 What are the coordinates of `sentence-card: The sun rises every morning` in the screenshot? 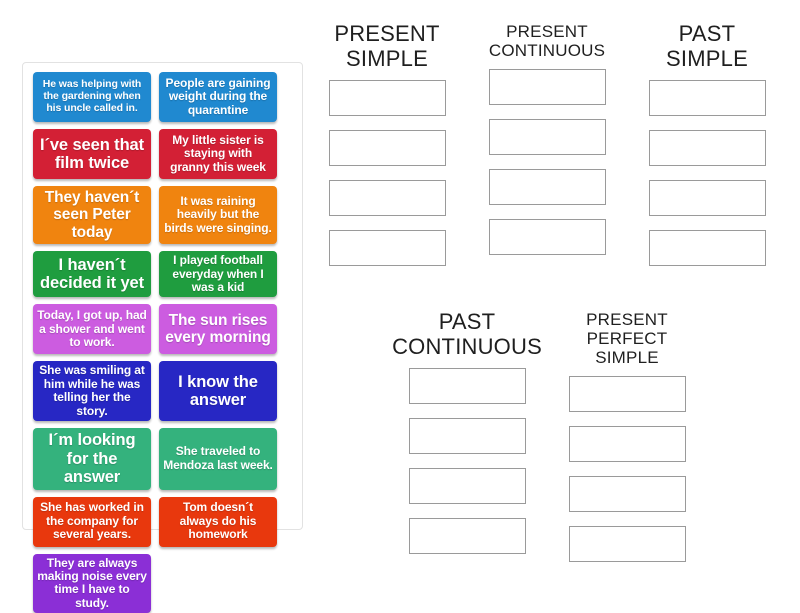 It's located at (218, 329).